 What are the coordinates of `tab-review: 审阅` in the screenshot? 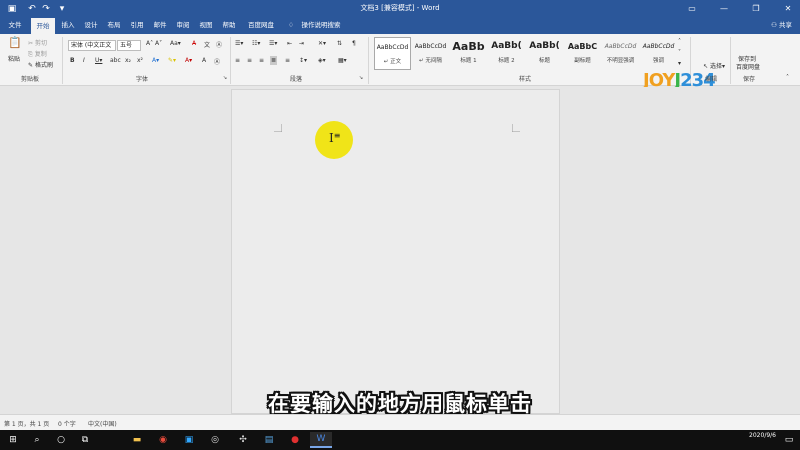 It's located at (183, 25).